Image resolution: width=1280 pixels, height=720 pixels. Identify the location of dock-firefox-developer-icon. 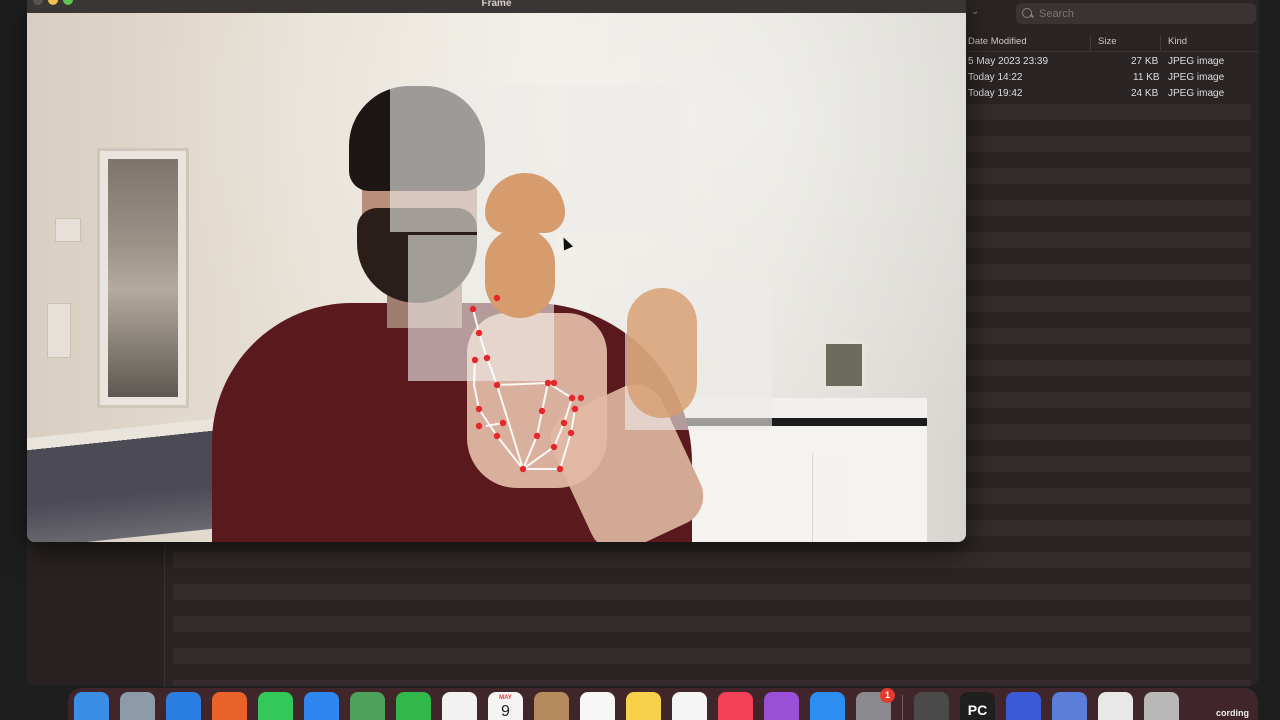
(1023, 706).